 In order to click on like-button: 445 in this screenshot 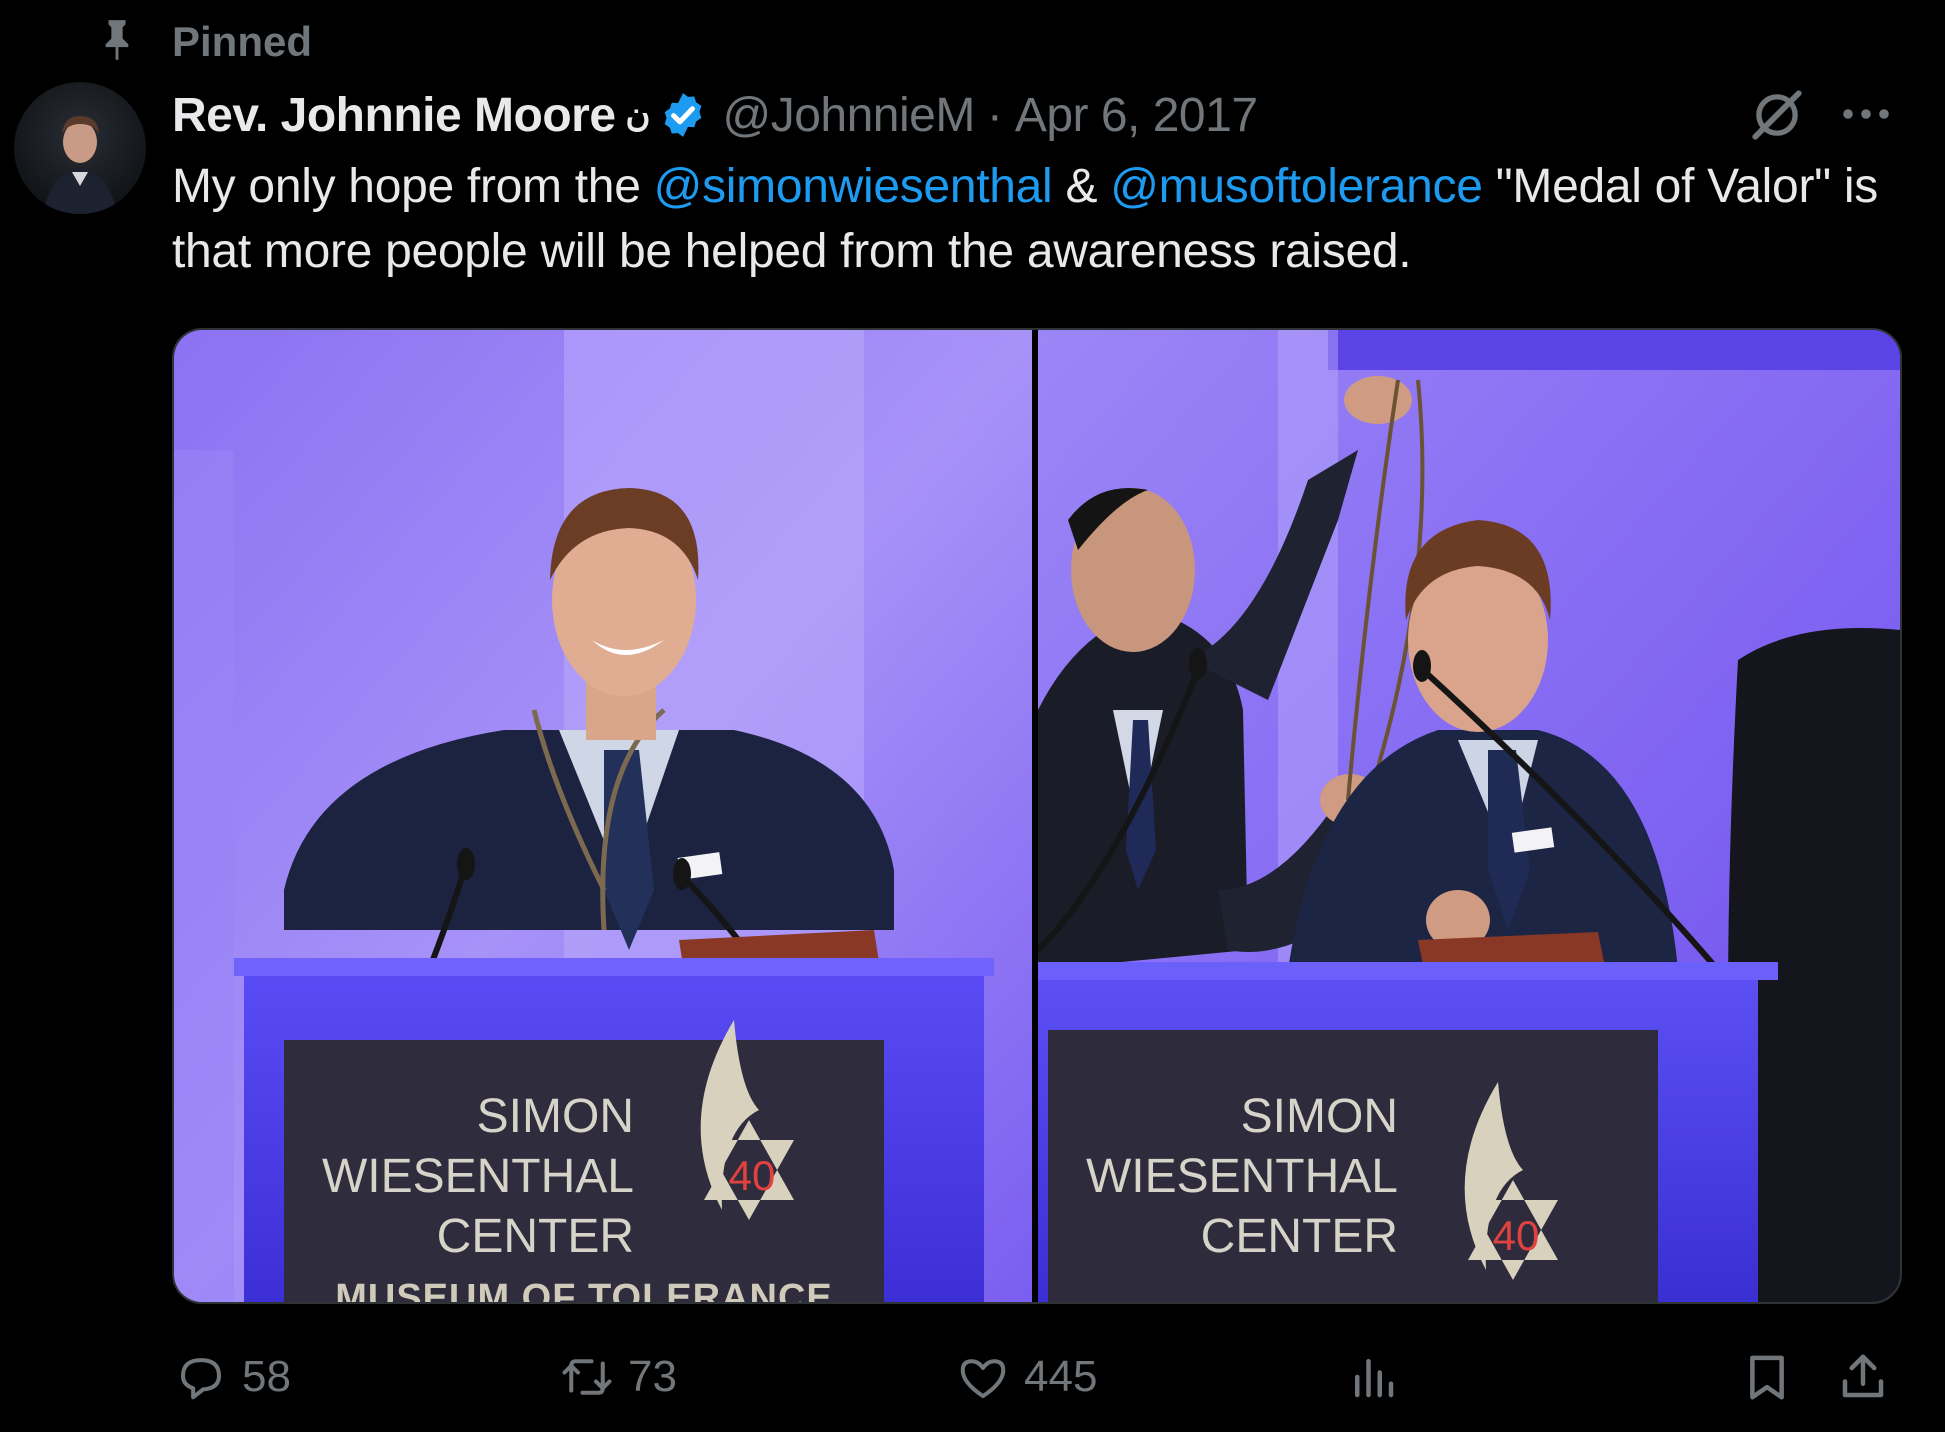, I will do `click(1026, 1377)`.